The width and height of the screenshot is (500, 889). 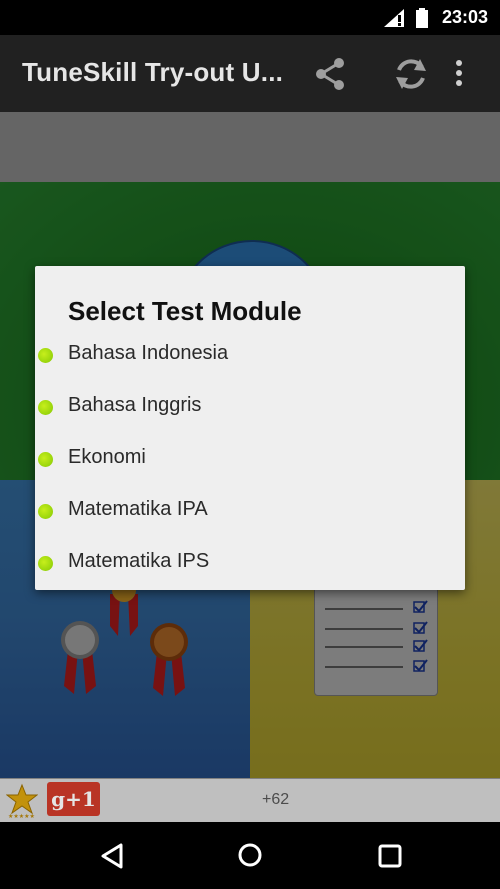 I want to click on back-icon, so click(x=112, y=856).